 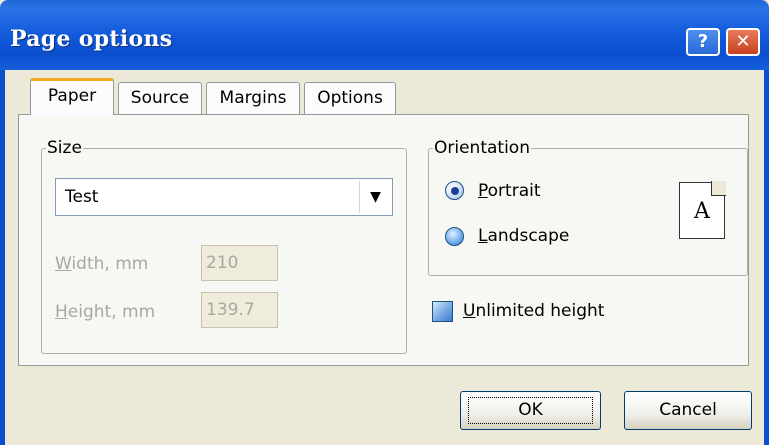 I want to click on tab-paper: Paper, so click(x=72, y=96).